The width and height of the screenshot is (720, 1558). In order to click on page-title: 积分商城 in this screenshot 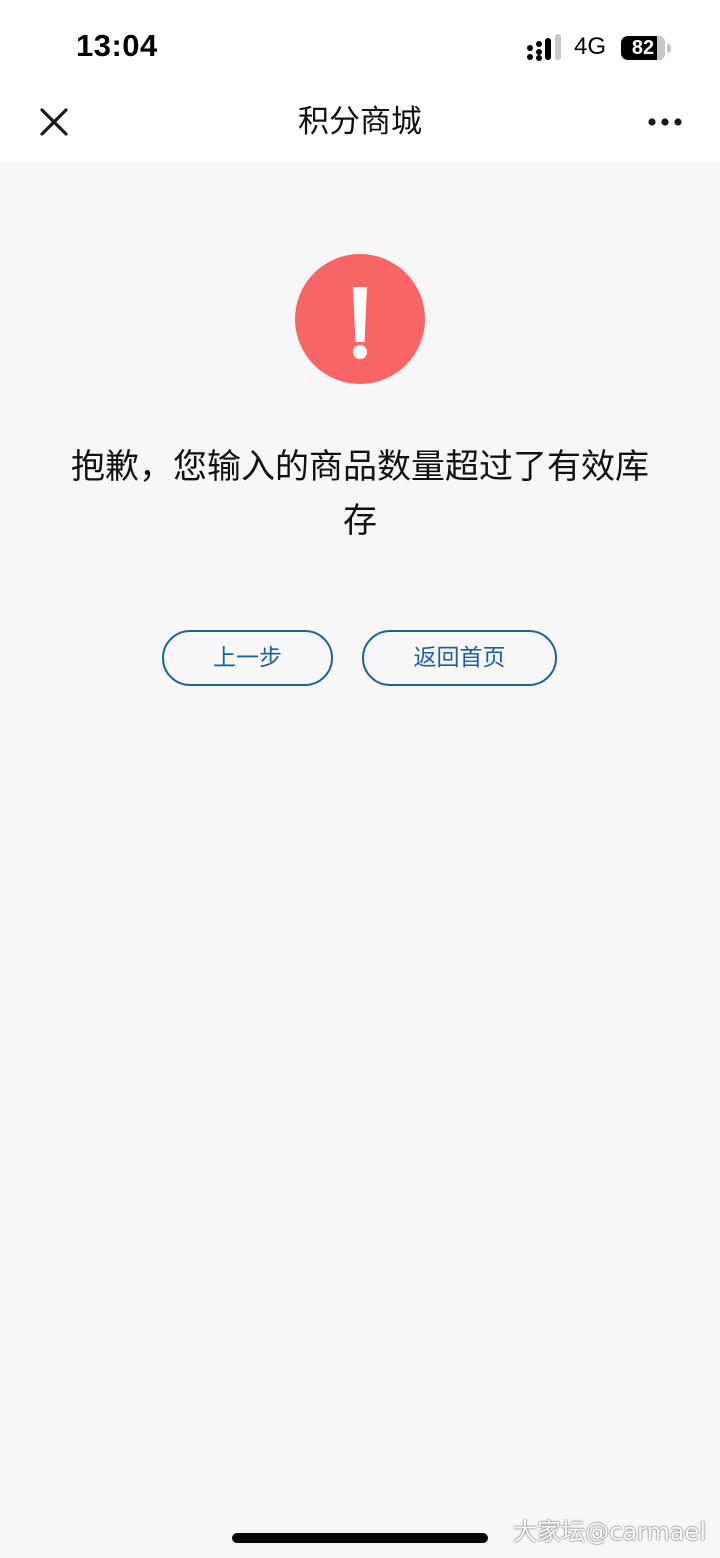, I will do `click(360, 122)`.